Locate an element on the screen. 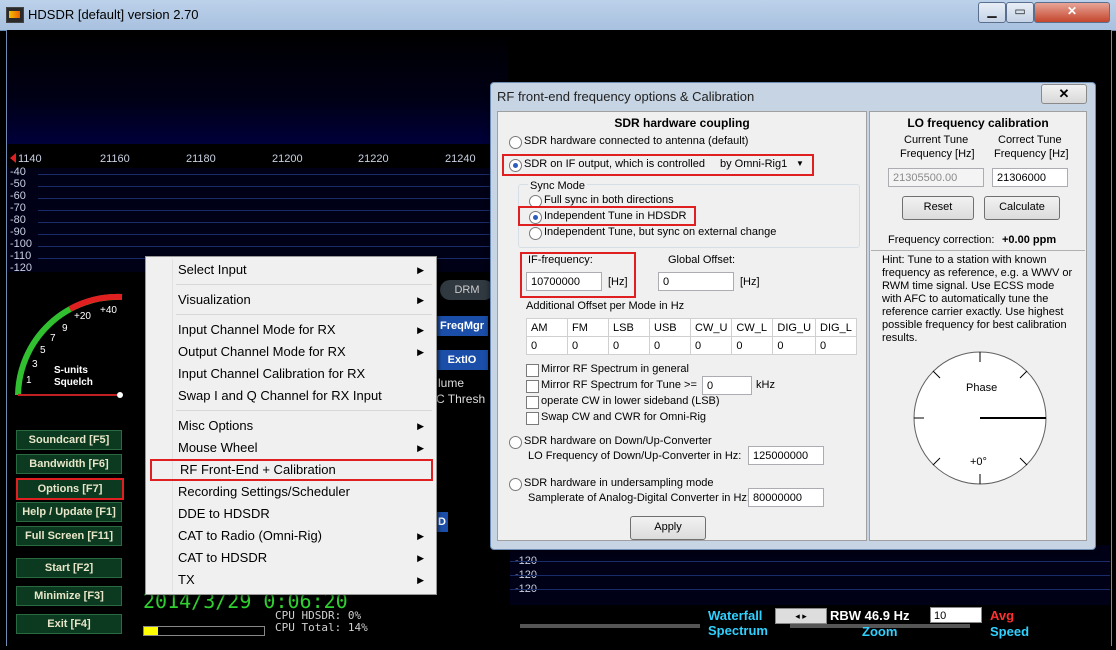 This screenshot has width=1116, height=650. menu-item-rf-frontend: RF Front-End + Calibration is located at coordinates (291, 470).